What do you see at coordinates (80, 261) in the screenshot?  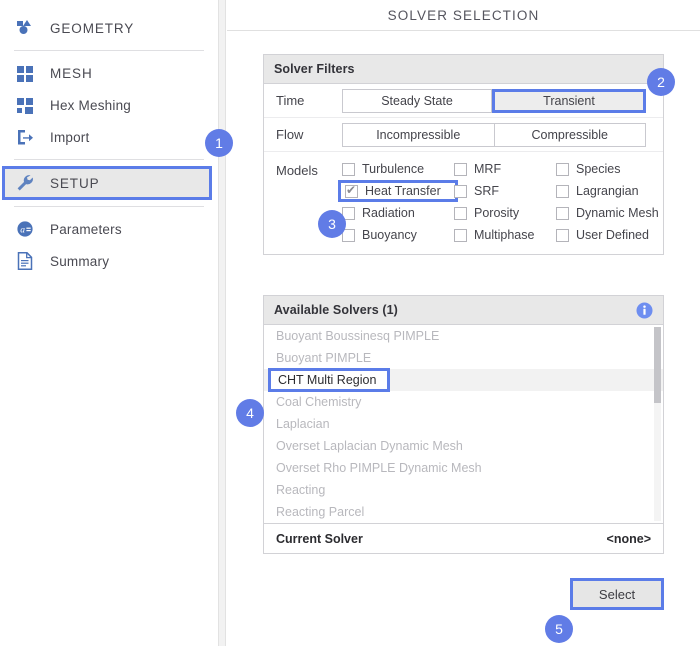 I see `sidebar-item-label: Summary` at bounding box center [80, 261].